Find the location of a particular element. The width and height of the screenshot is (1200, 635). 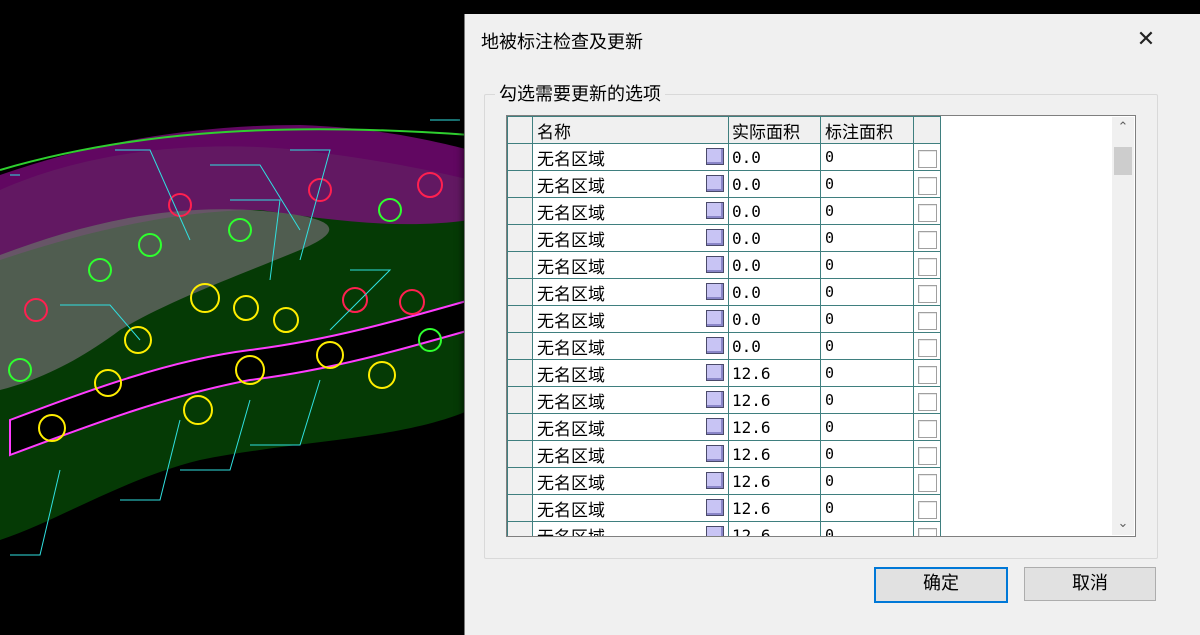

scroll-up-arrow-icon: ⌃ is located at coordinates (1123, 128).